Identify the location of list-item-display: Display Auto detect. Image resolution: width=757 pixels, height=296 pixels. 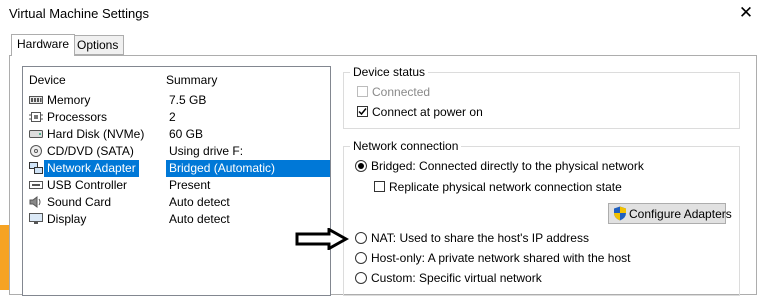
(177, 219).